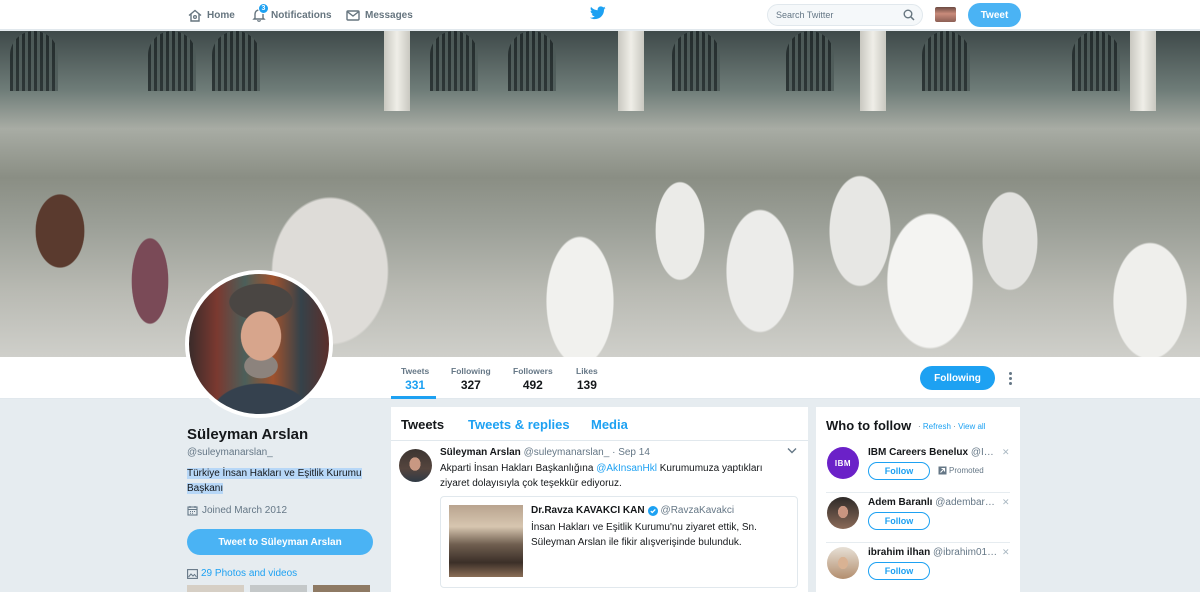  Describe the element at coordinates (843, 463) in the screenshot. I see `suggested-account-avatar: IBM` at that location.